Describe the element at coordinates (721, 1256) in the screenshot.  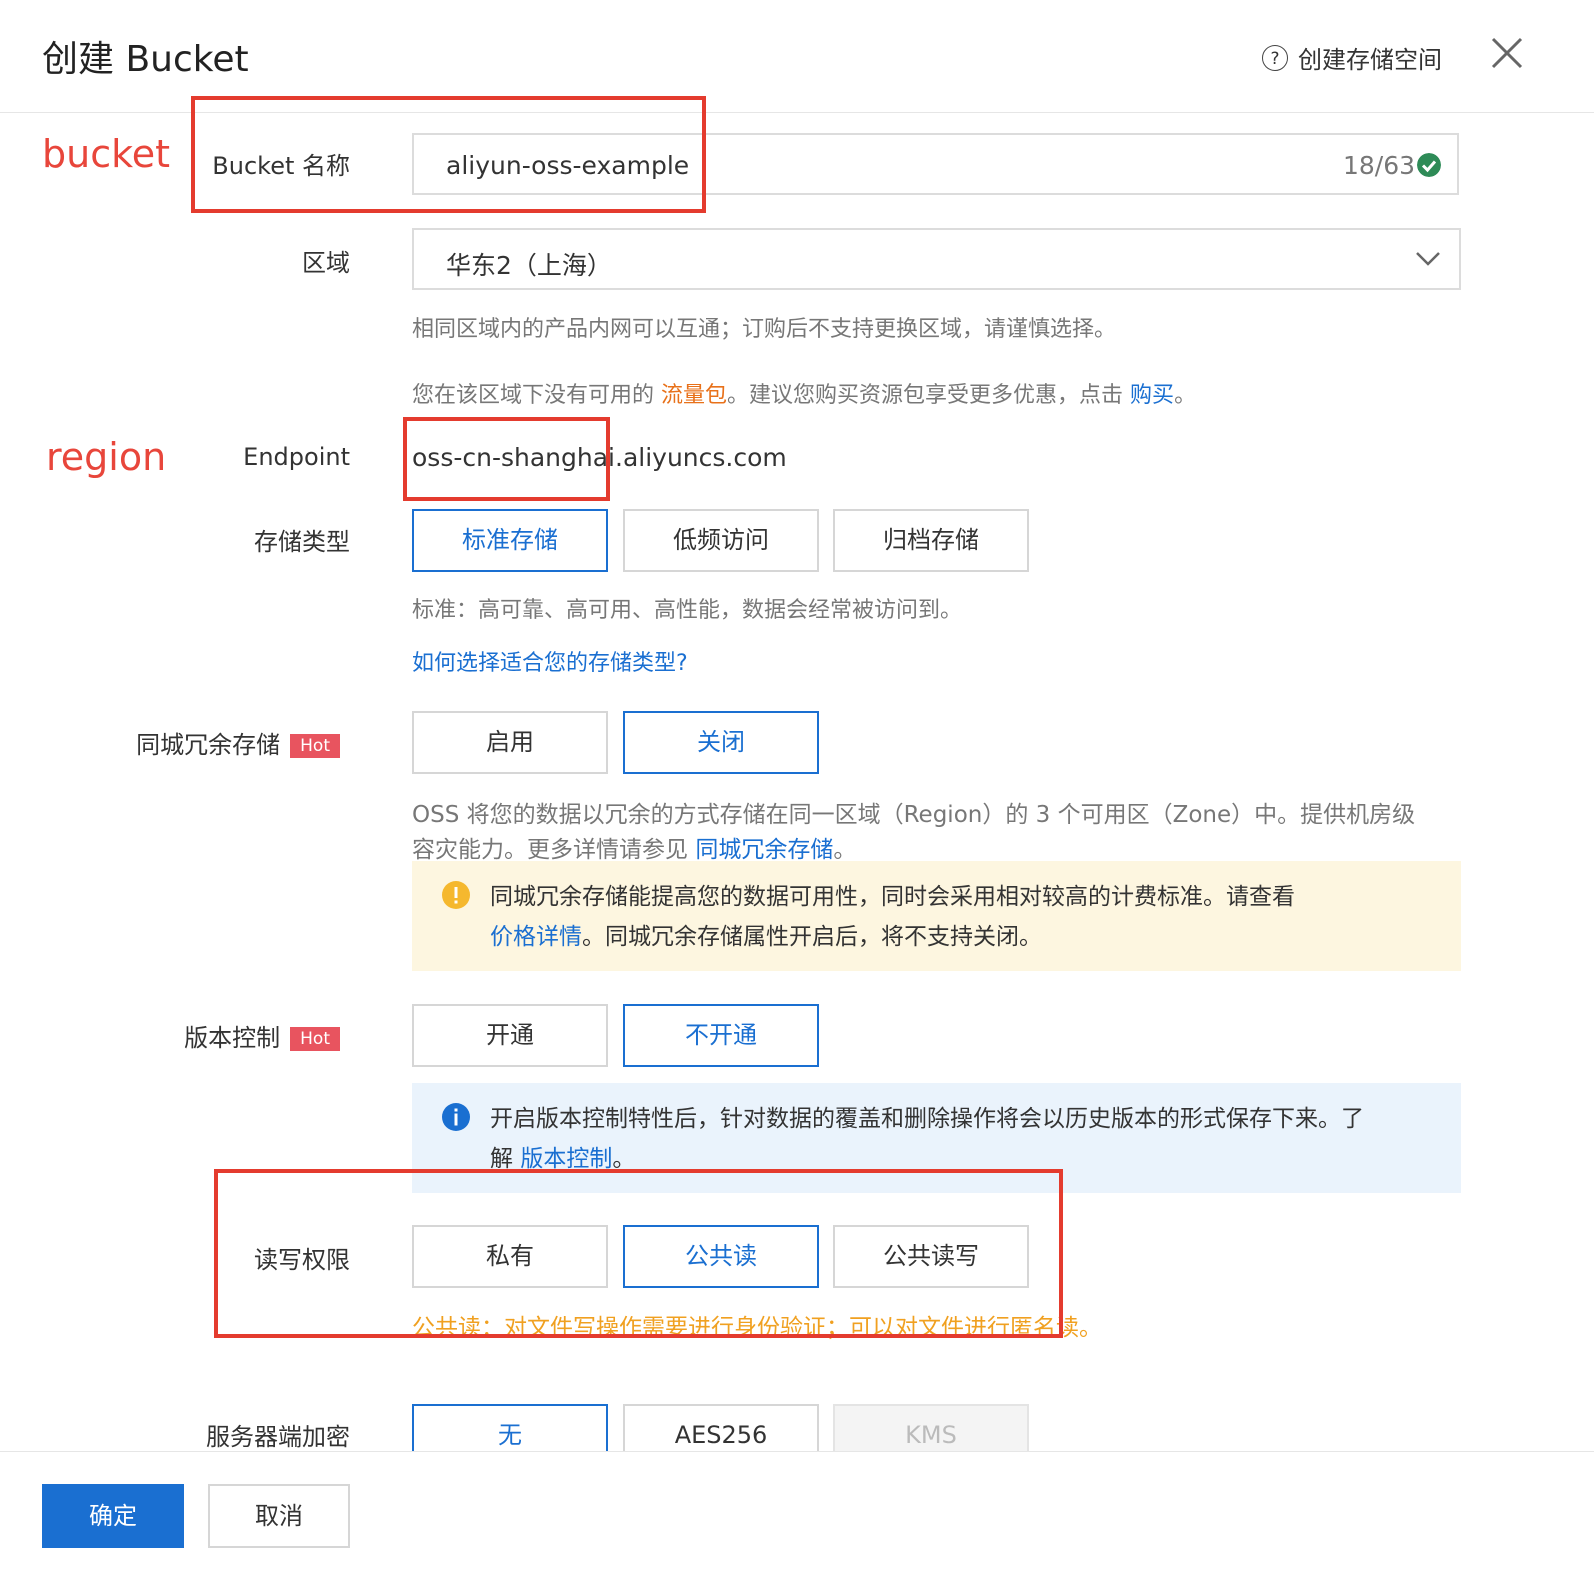
I see `acl-public-read-button: 公共读` at that location.